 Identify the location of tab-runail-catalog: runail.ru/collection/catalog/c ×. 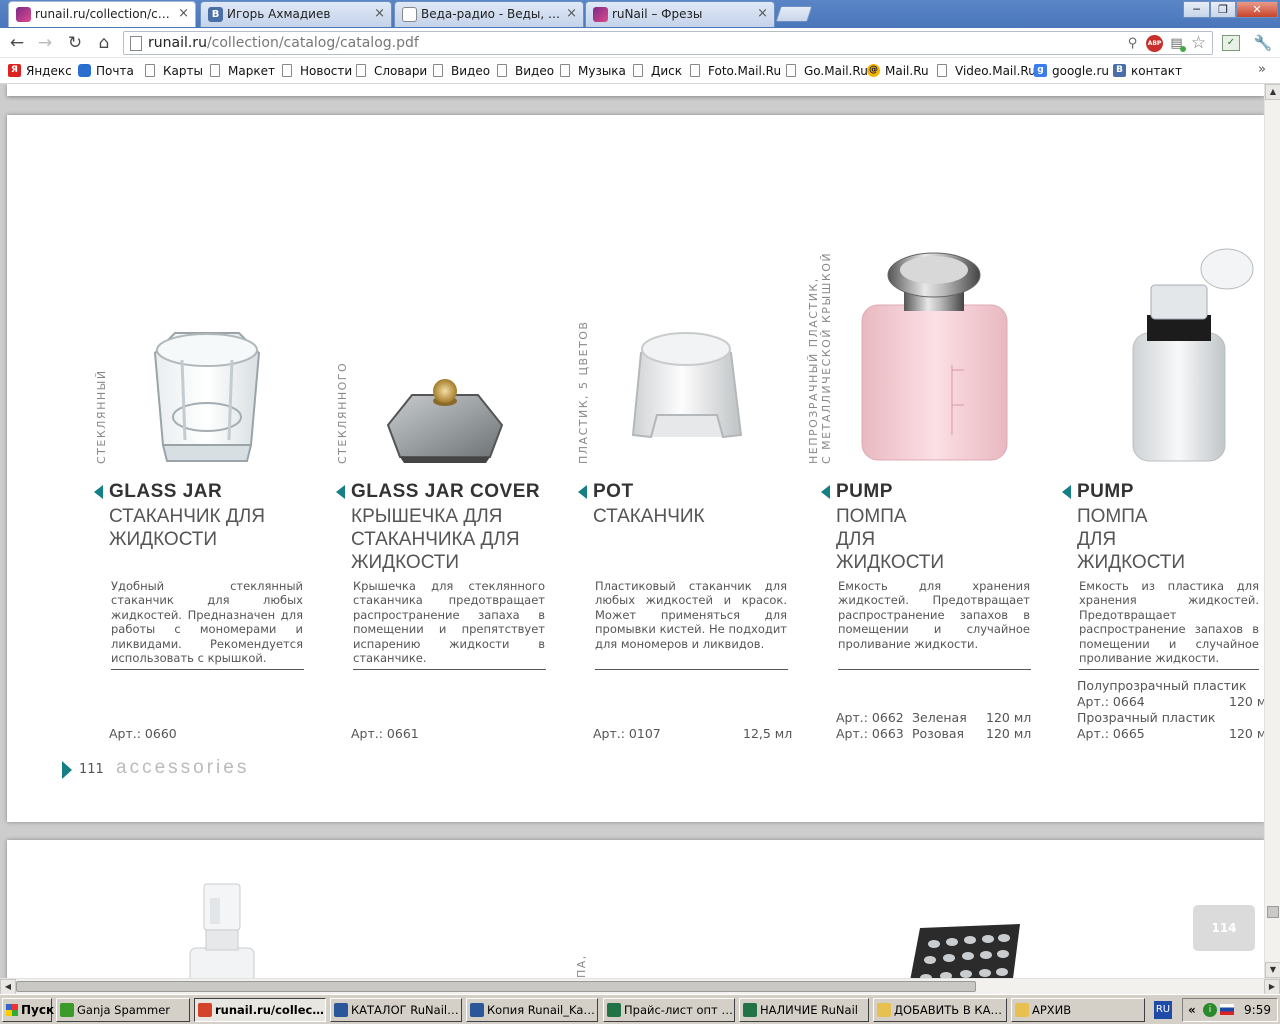
(102, 14).